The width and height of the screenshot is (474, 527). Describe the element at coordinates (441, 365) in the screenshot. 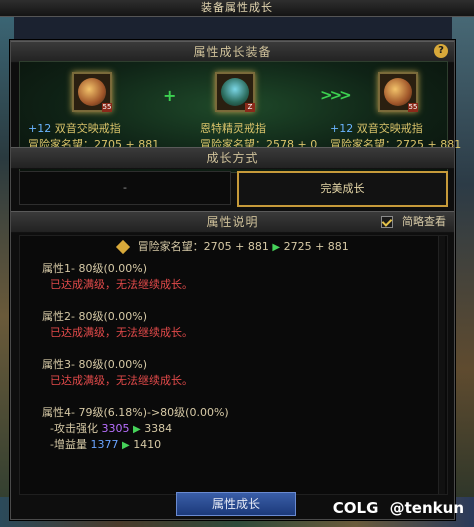

I see `scrollbar` at that location.